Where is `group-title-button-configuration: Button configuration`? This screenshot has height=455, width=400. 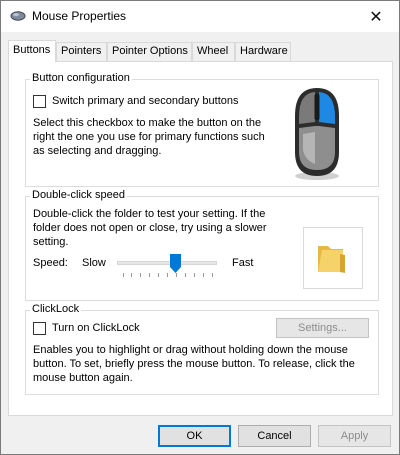 group-title-button-configuration: Button configuration is located at coordinates (81, 78).